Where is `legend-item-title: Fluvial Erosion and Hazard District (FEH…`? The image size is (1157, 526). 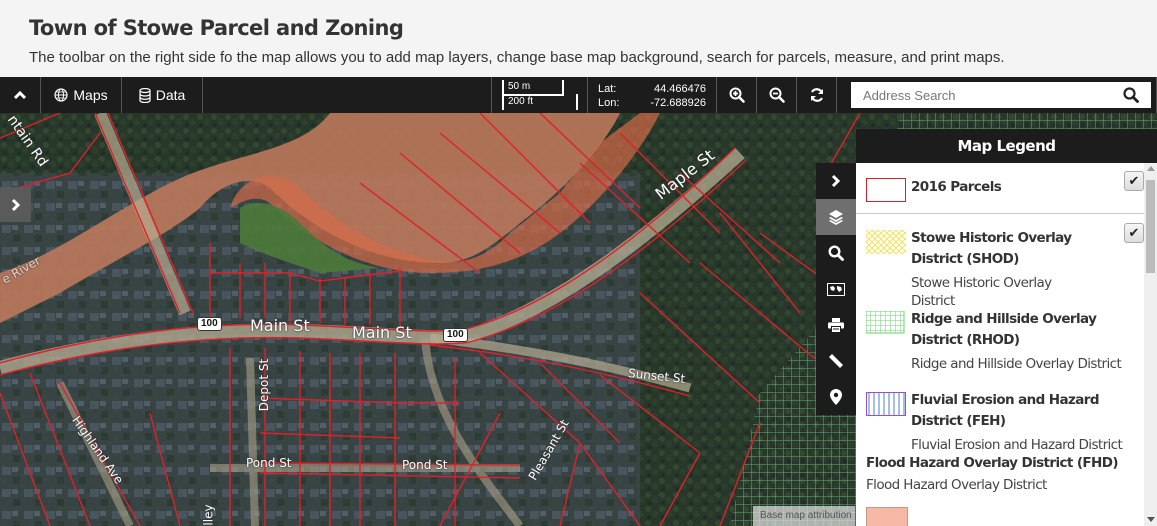 legend-item-title: Fluvial Erosion and Hazard District (FEH… is located at coordinates (1005, 410).